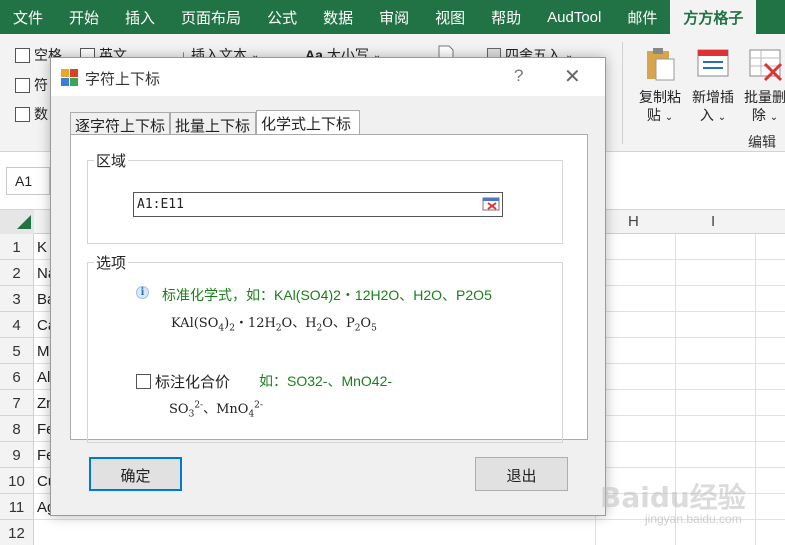 The image size is (785, 545). What do you see at coordinates (28, 17) in the screenshot?
I see `ribbon-tab-0: 文件` at bounding box center [28, 17].